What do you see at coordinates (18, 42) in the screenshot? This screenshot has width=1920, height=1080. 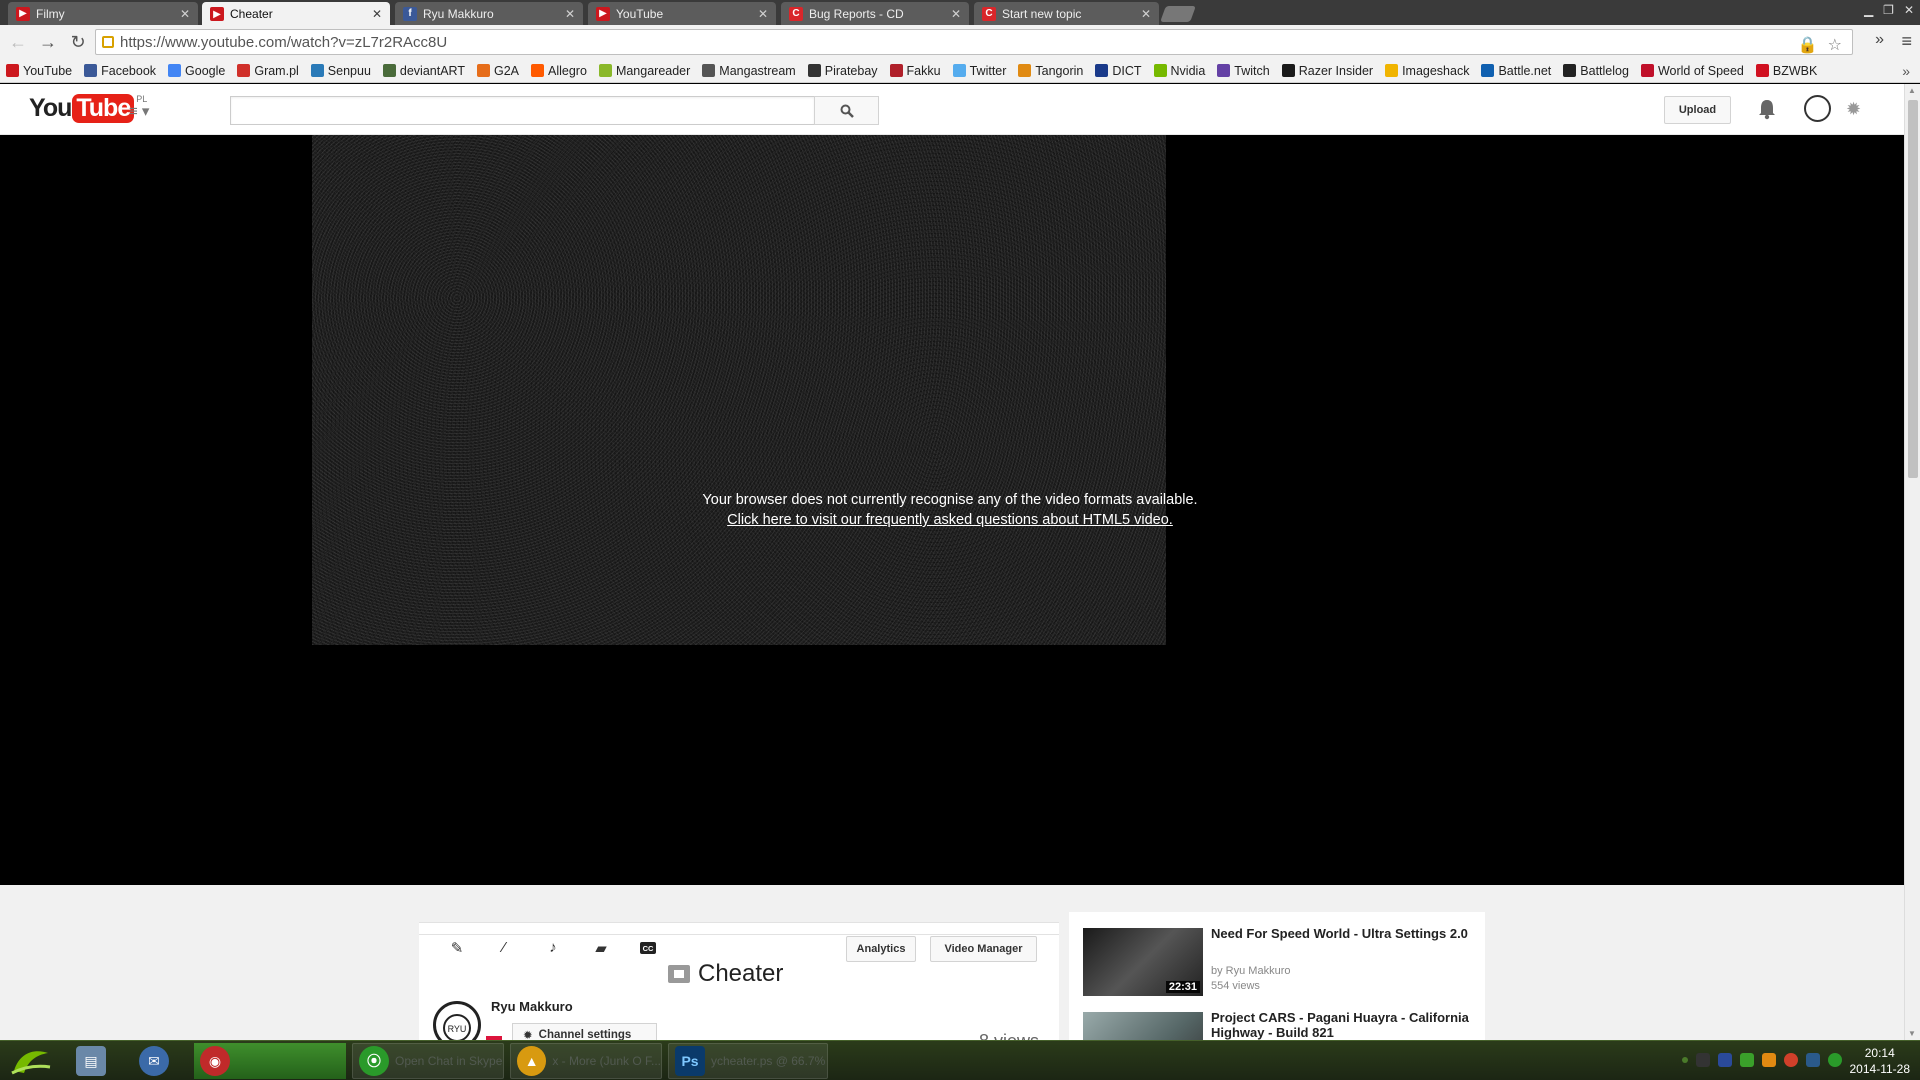 I see `back-icon: ←` at bounding box center [18, 42].